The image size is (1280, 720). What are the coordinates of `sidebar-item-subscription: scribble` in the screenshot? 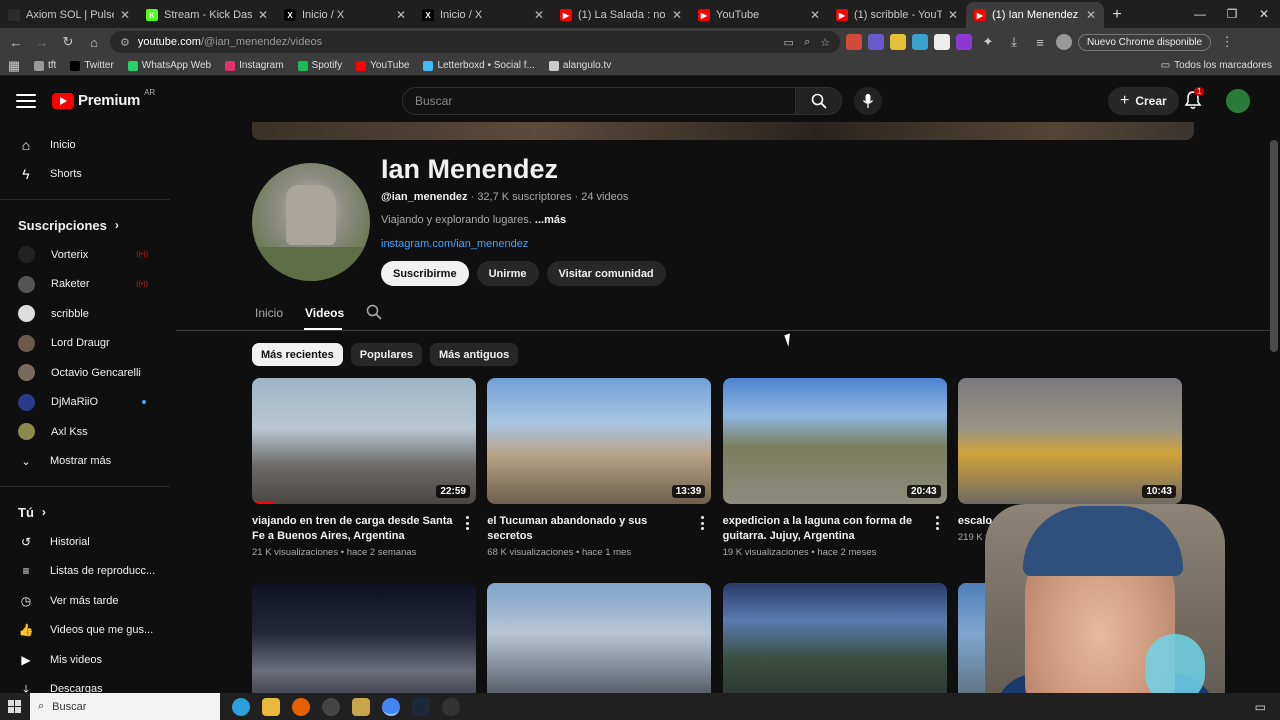 It's located at (85, 314).